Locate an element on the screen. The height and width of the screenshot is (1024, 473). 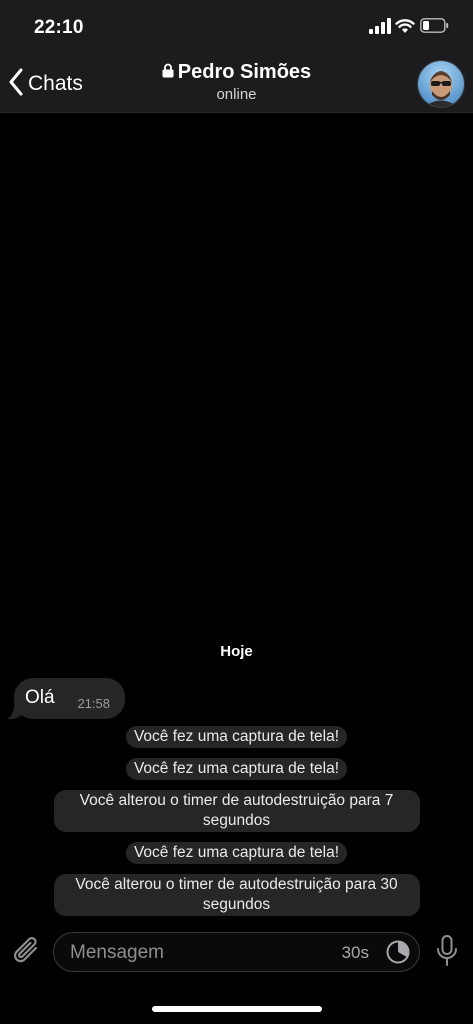
timer-icon is located at coordinates (398, 954).